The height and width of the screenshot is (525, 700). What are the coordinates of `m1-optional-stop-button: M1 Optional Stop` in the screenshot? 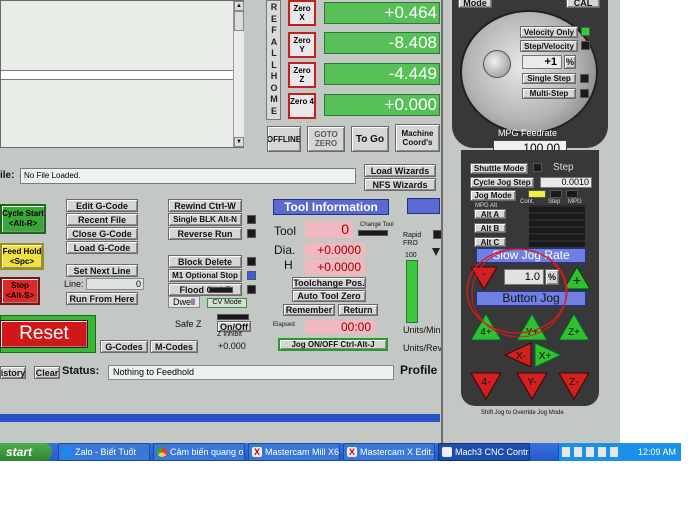 It's located at (205, 275).